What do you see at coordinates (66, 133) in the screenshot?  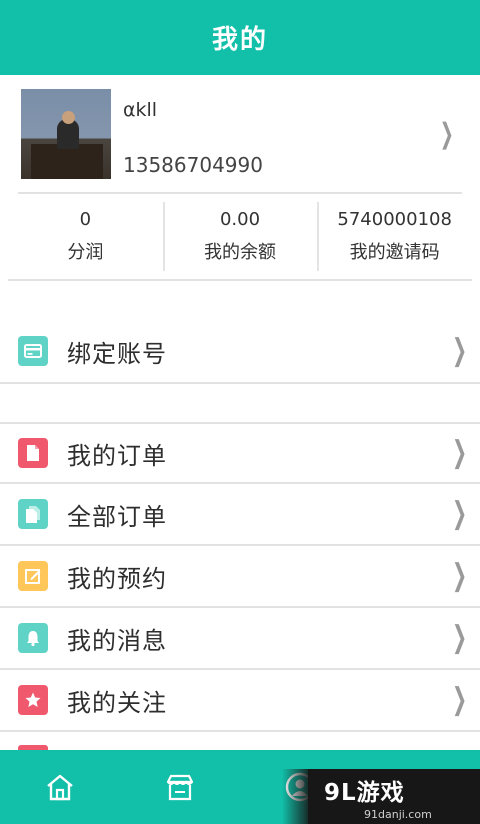 I see `avatar` at bounding box center [66, 133].